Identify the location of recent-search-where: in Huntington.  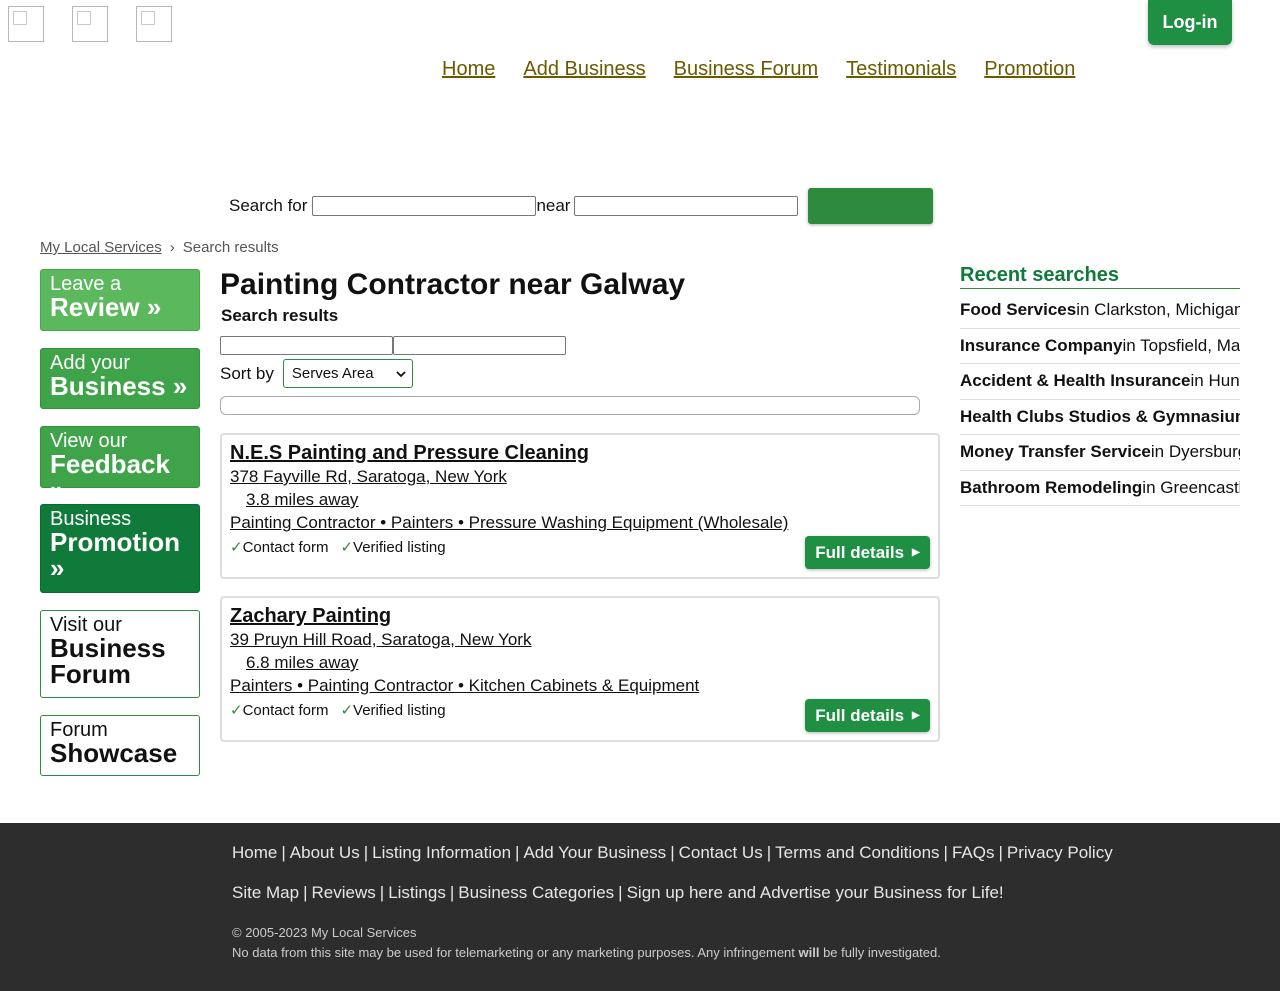
(1215, 381).